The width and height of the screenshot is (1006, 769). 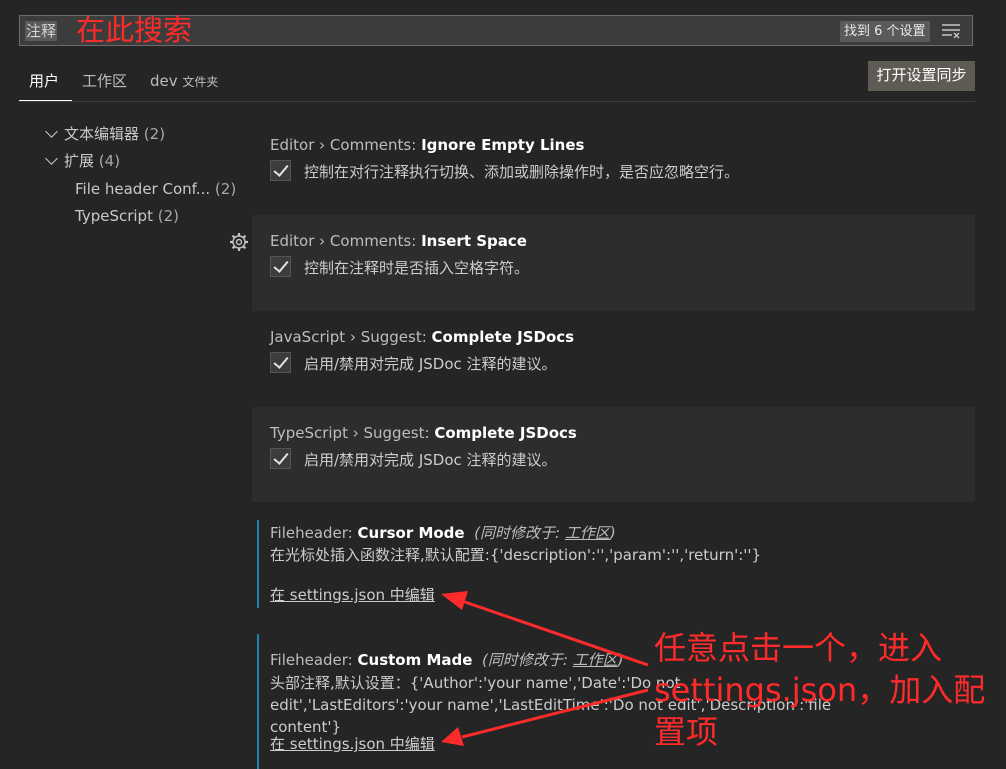 I want to click on settings-search-box: 注释 在此搜索 找到 6 个设置, so click(x=496, y=30).